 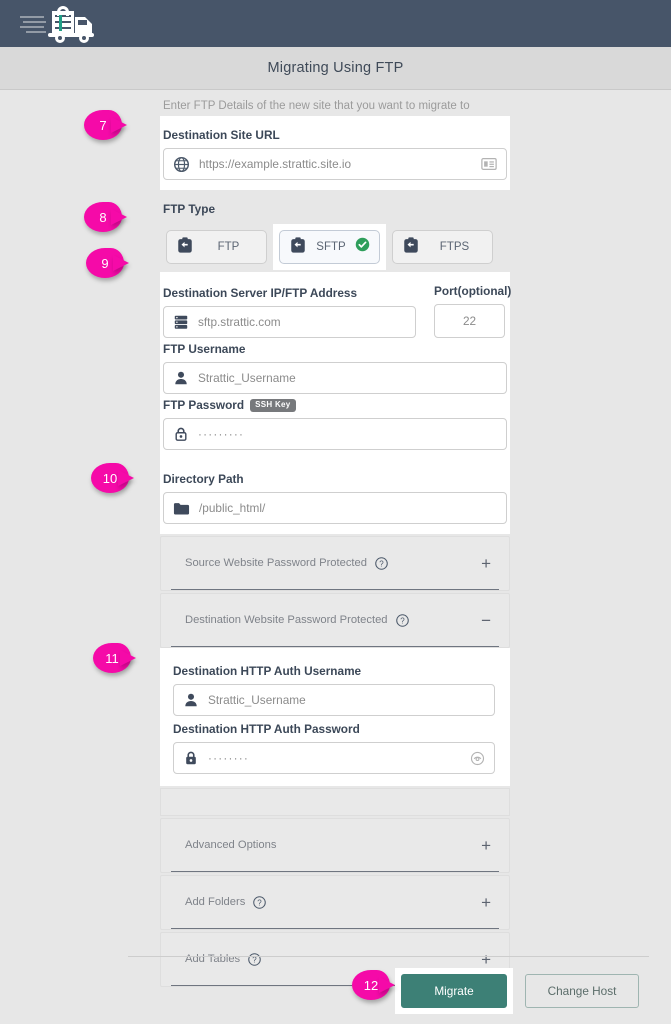 What do you see at coordinates (203, 479) in the screenshot?
I see `directory-path-label: Directory Path` at bounding box center [203, 479].